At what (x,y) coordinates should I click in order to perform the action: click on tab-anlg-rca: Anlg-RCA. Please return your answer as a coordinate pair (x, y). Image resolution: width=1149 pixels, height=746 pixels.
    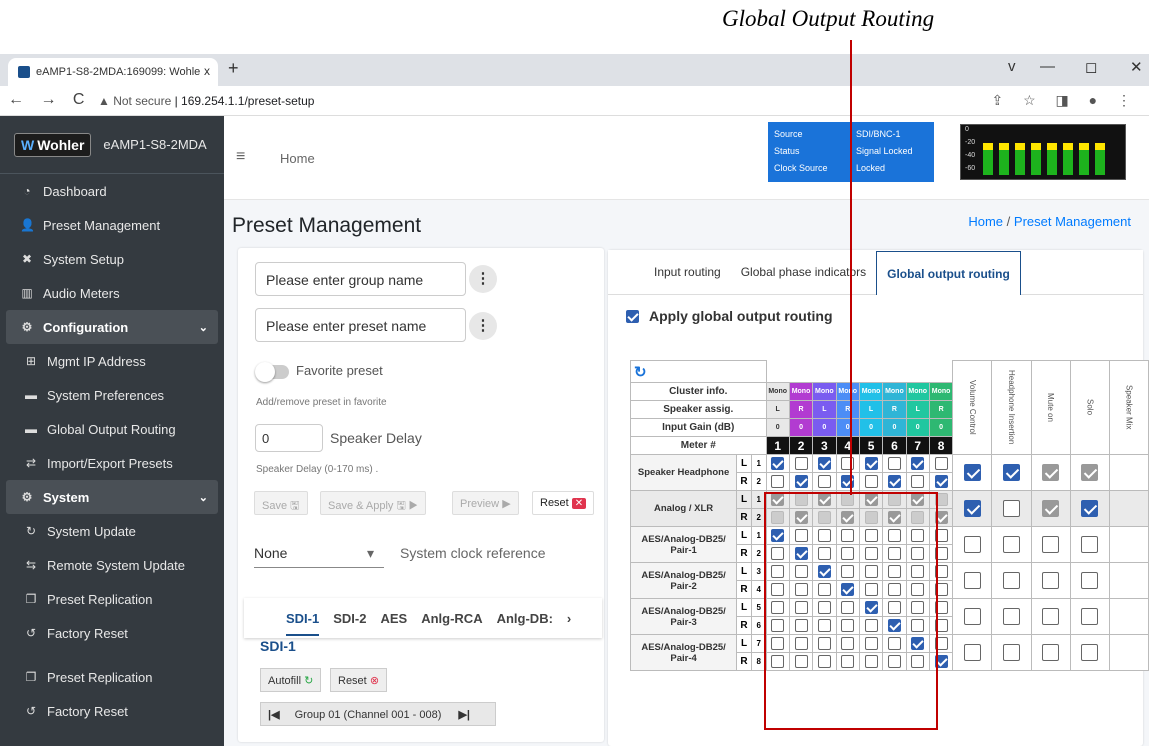
    Looking at the image, I should click on (451, 618).